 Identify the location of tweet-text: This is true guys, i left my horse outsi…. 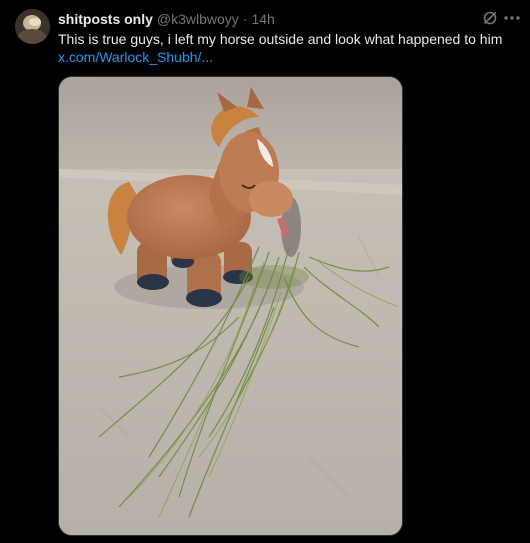
(280, 39).